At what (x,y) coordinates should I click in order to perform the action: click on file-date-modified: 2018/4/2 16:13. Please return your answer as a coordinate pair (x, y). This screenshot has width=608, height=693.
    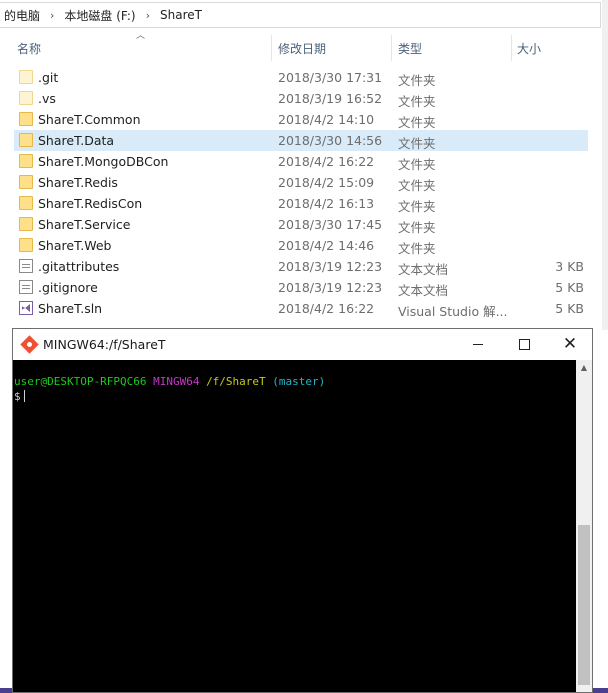
    Looking at the image, I should click on (326, 203).